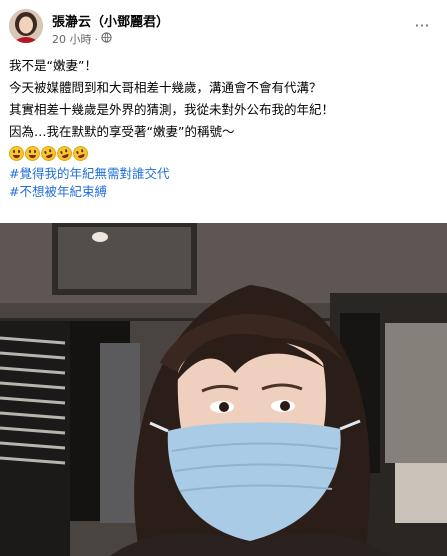 The image size is (447, 556). I want to click on post-line-3: 其實相差十幾歲是外界的猜測，我從未對外公布我的年紀！, so click(172, 109).